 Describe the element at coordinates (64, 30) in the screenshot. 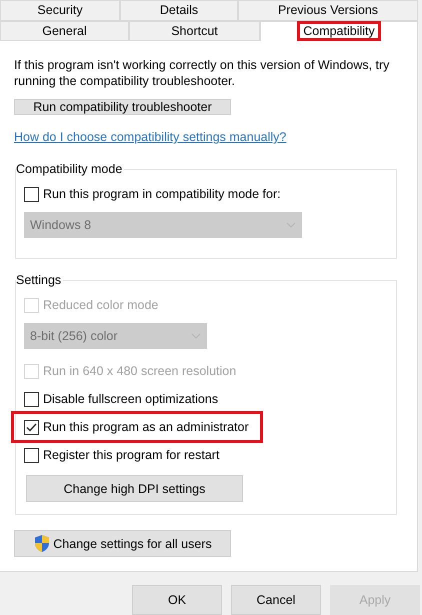

I see `tab: General` at that location.